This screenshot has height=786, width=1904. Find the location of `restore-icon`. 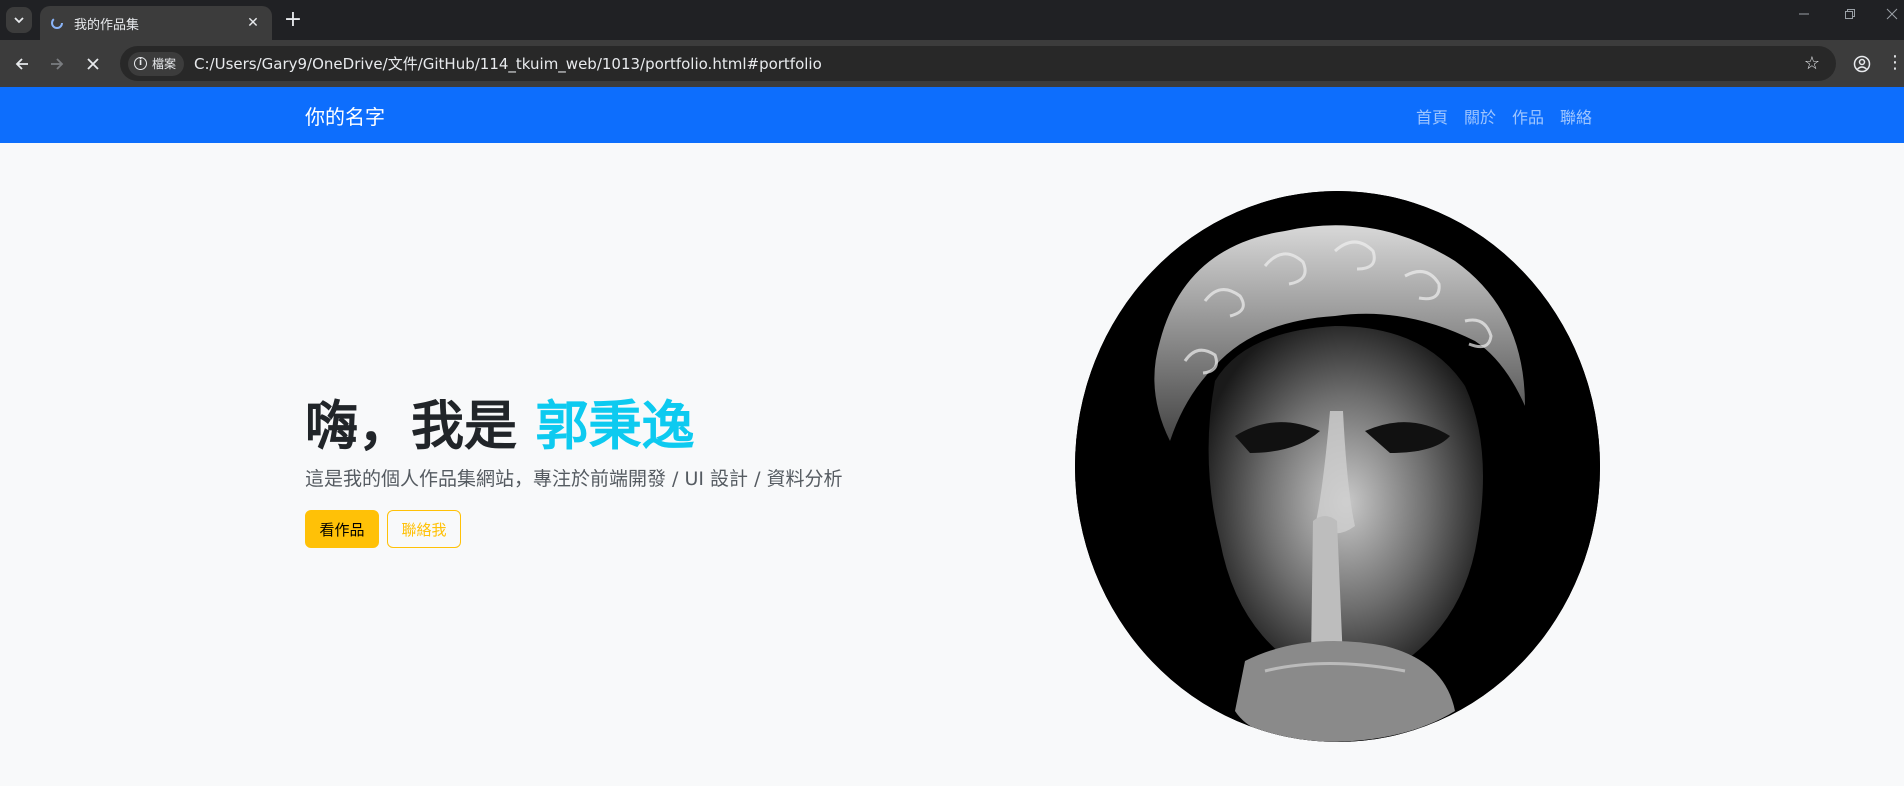

restore-icon is located at coordinates (1850, 16).